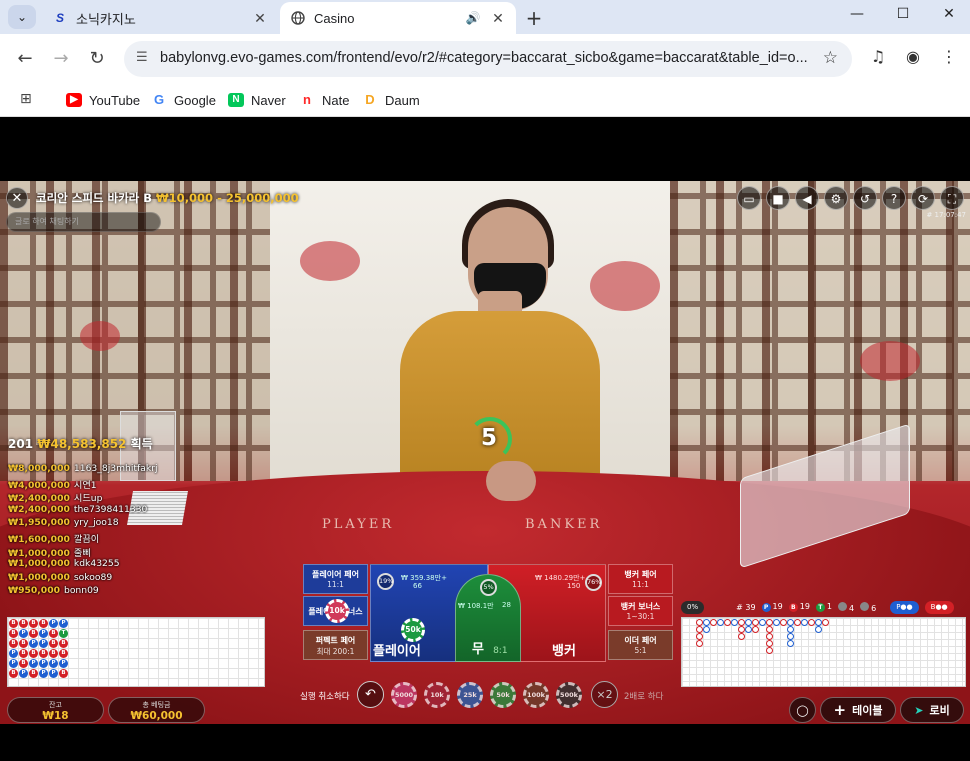 The image size is (970, 761). What do you see at coordinates (488, 587) in the screenshot?
I see `tie-percent: 5%` at bounding box center [488, 587].